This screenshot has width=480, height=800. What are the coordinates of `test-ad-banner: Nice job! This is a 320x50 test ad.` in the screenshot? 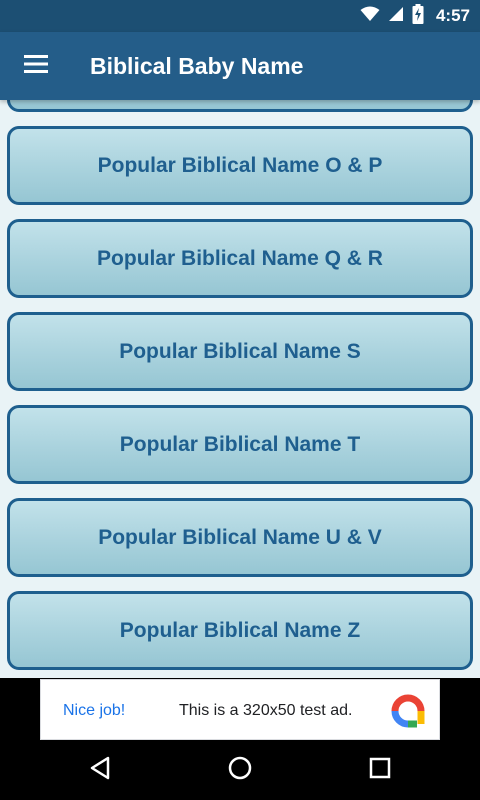 It's located at (240, 709).